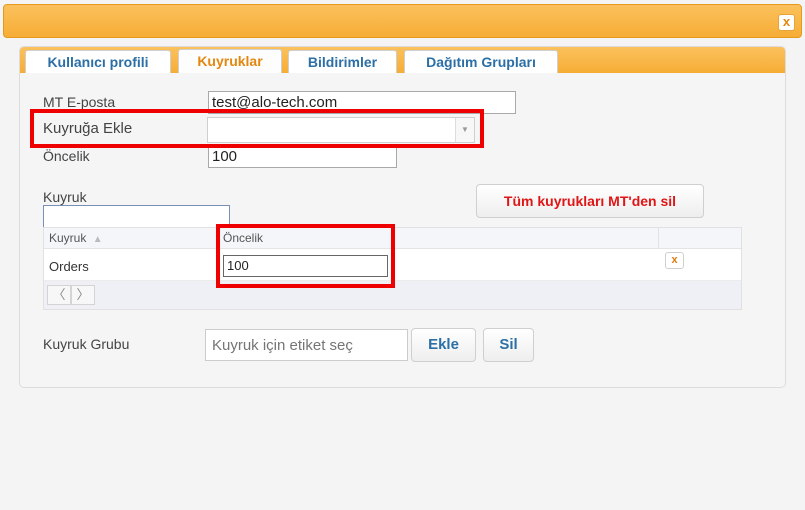 The width and height of the screenshot is (805, 510). What do you see at coordinates (786, 22) in the screenshot?
I see `close-icon: x` at bounding box center [786, 22].